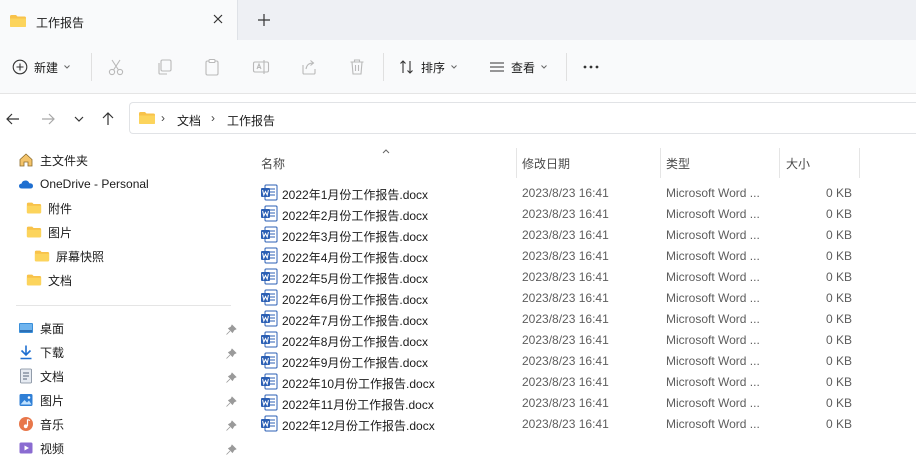 The width and height of the screenshot is (916, 455). I want to click on nav-item-pictures: 图片, so click(41, 400).